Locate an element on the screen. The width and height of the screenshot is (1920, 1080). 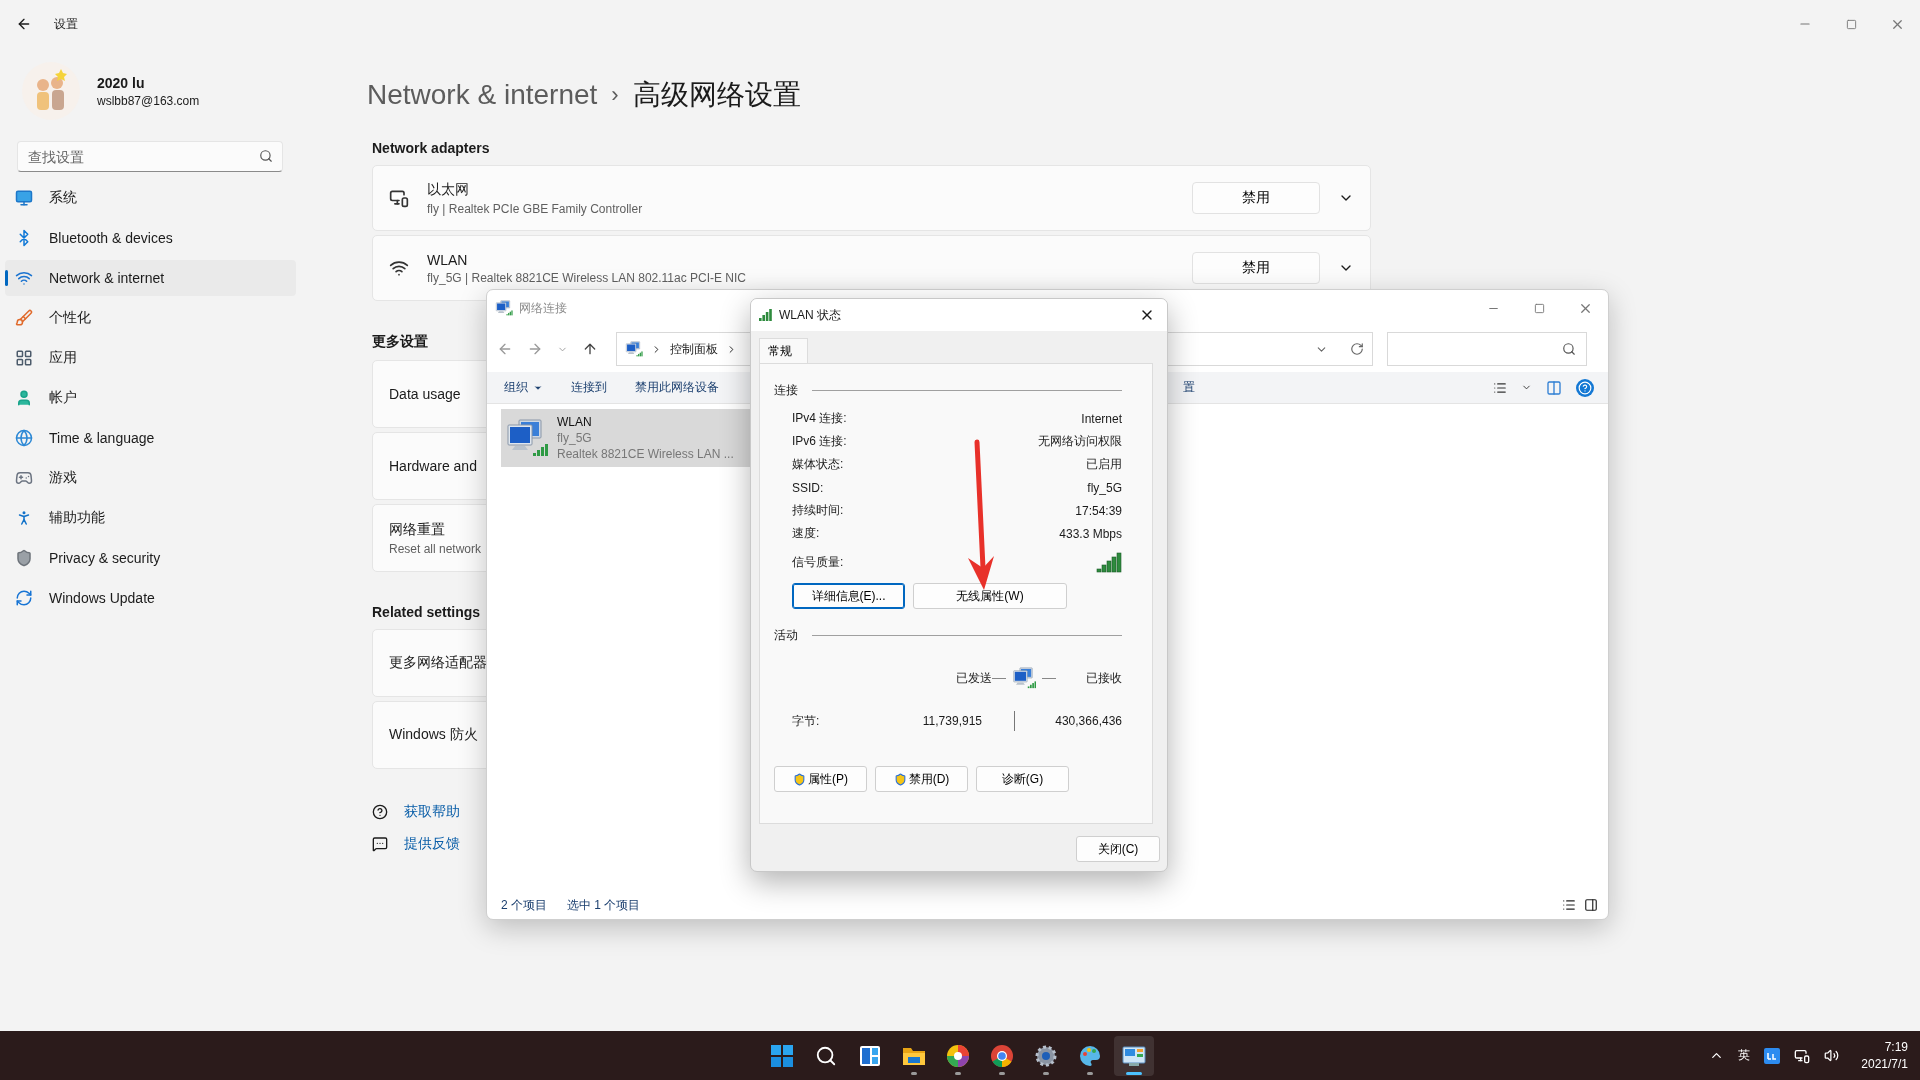
user-email: wslbb87@163.com is located at coordinates (148, 100).